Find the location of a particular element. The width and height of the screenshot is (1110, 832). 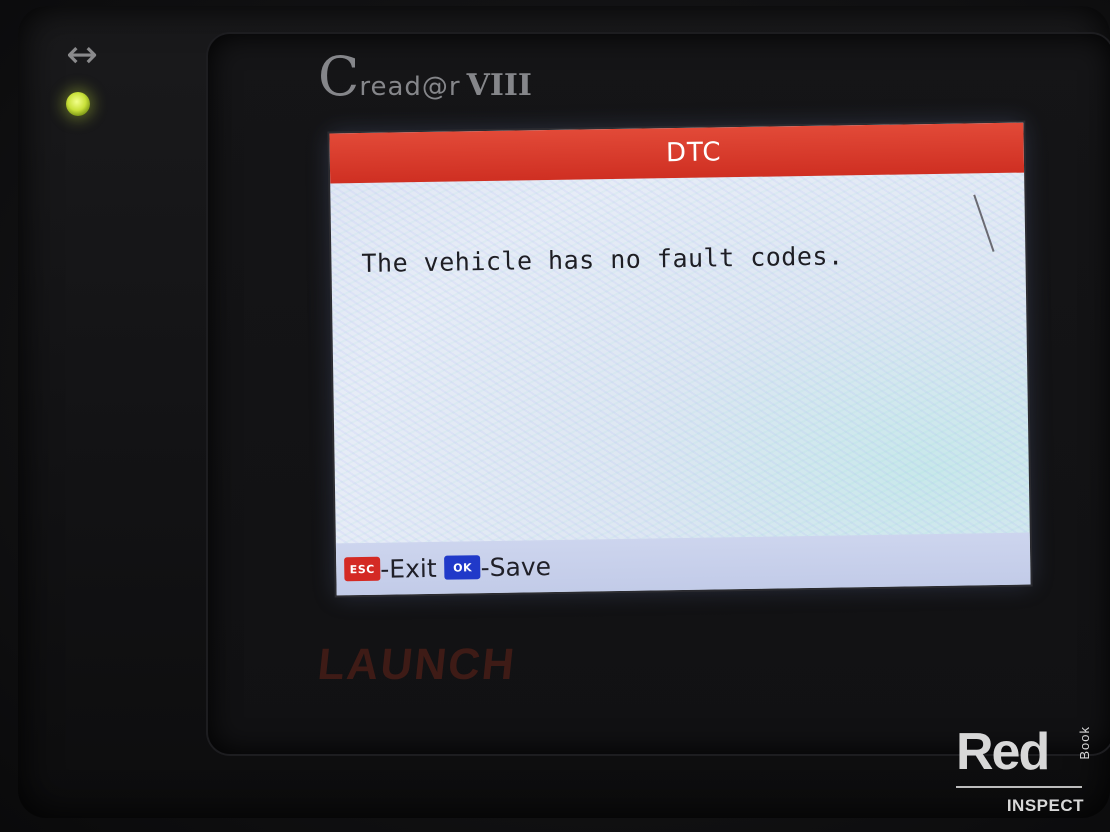

status-led-icon is located at coordinates (78, 104).